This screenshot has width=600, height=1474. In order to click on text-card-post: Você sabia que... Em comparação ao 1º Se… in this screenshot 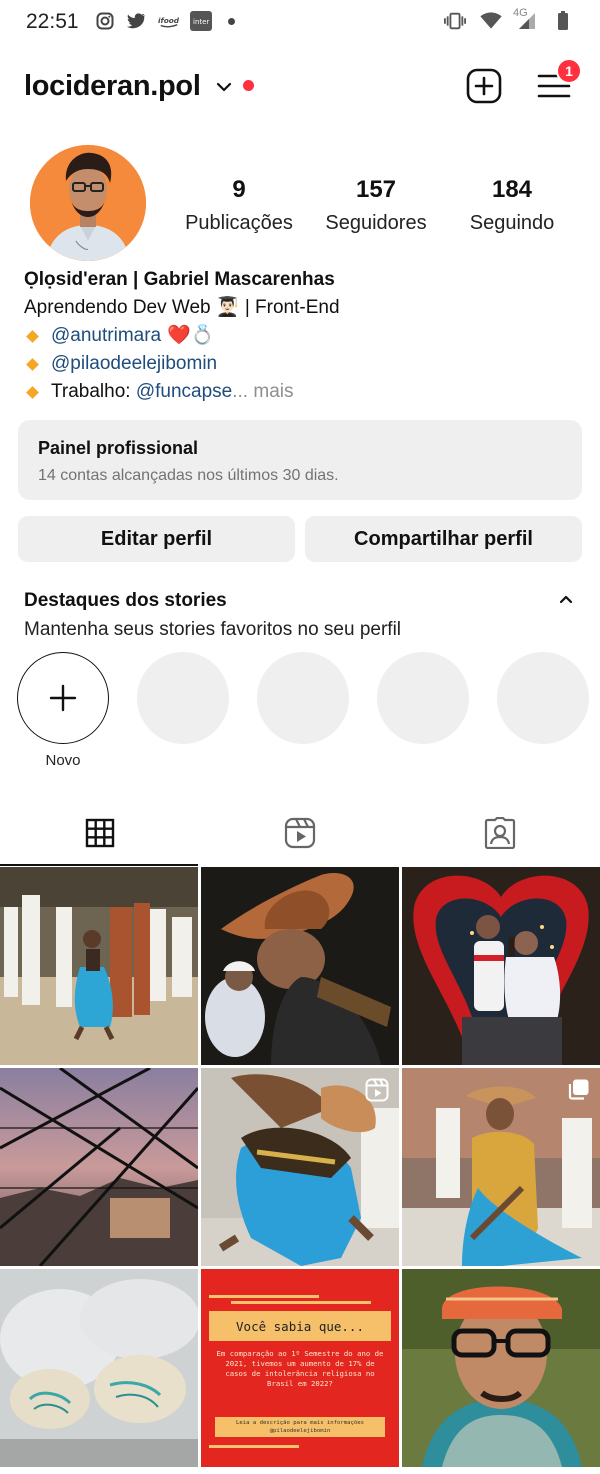, I will do `click(300, 1368)`.